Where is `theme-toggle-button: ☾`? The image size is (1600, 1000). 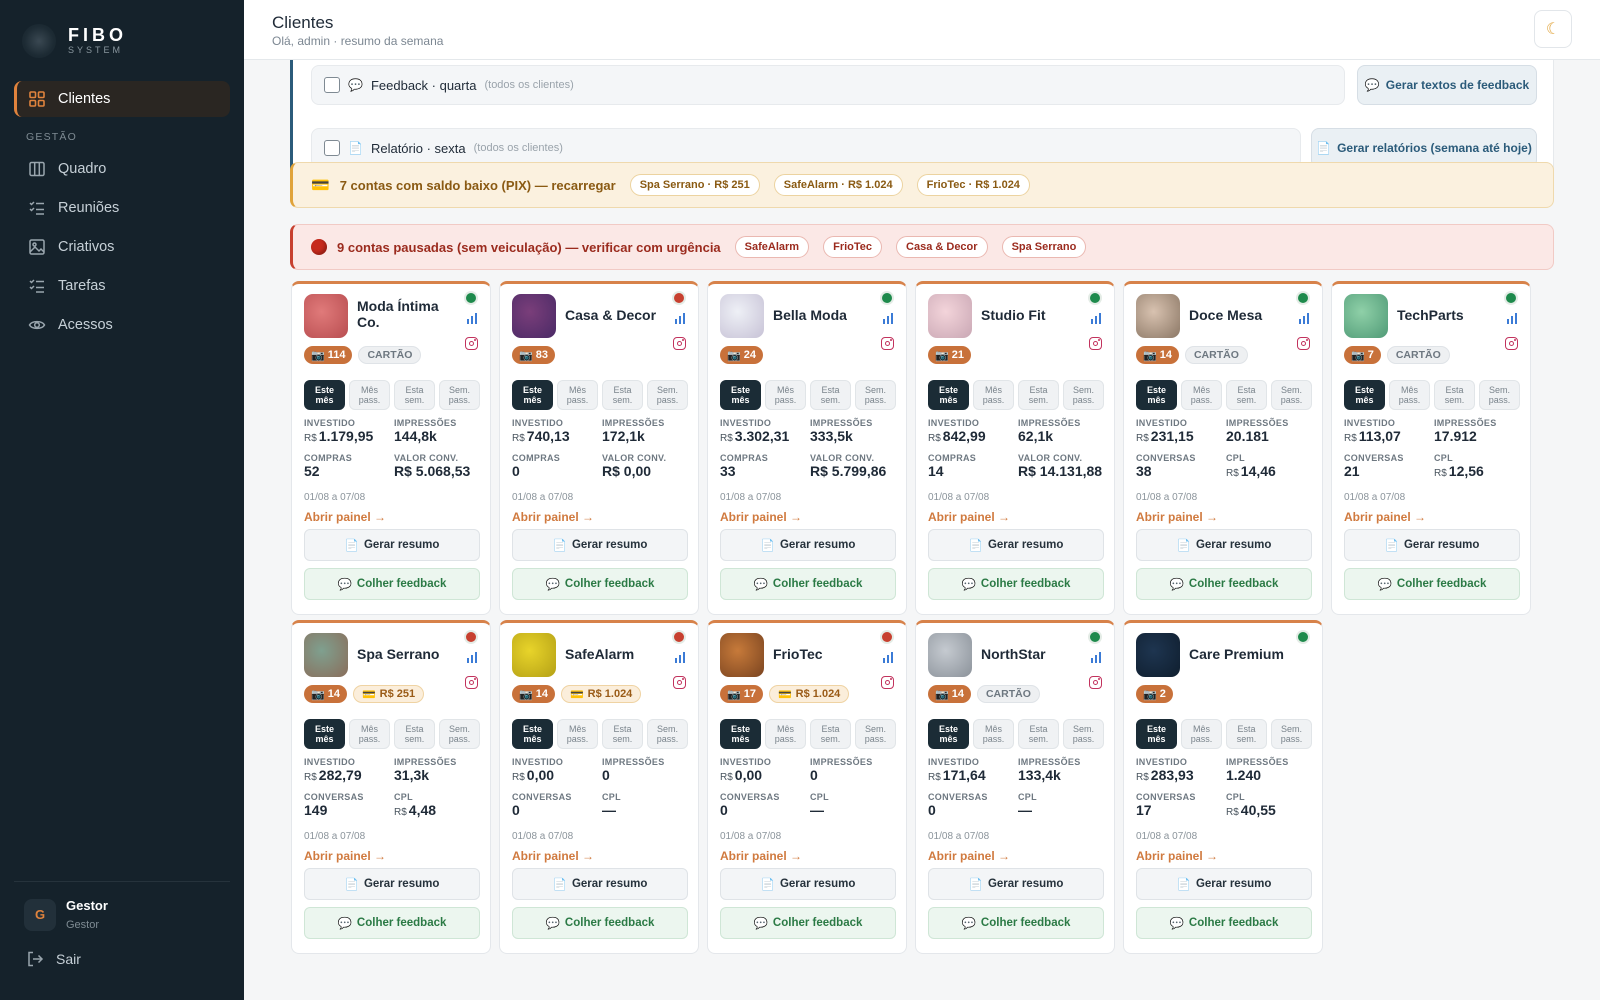
theme-toggle-button: ☾ is located at coordinates (1553, 29).